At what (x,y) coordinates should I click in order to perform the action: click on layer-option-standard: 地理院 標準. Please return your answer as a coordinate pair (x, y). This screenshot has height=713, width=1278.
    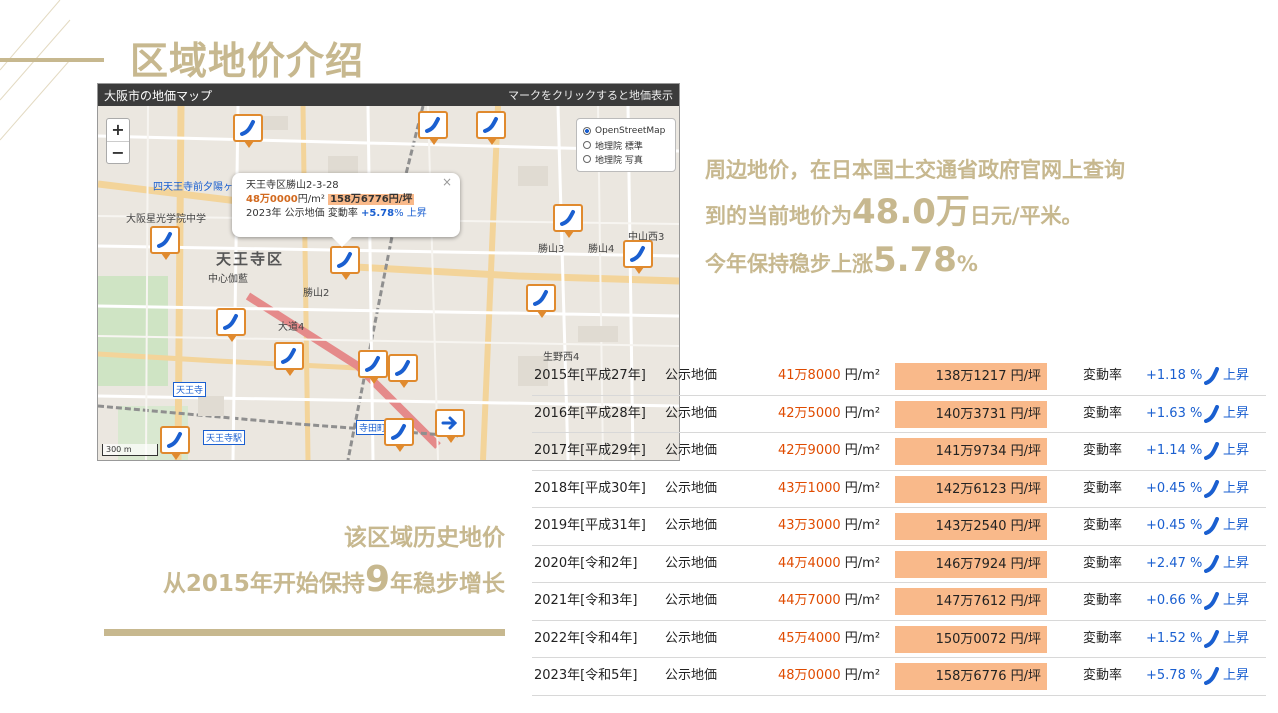
    Looking at the image, I should click on (626, 145).